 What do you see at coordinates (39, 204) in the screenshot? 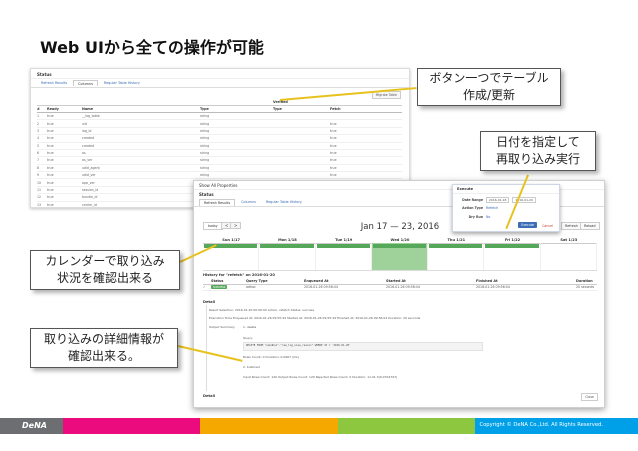
I see `table-cell: 13` at bounding box center [39, 204].